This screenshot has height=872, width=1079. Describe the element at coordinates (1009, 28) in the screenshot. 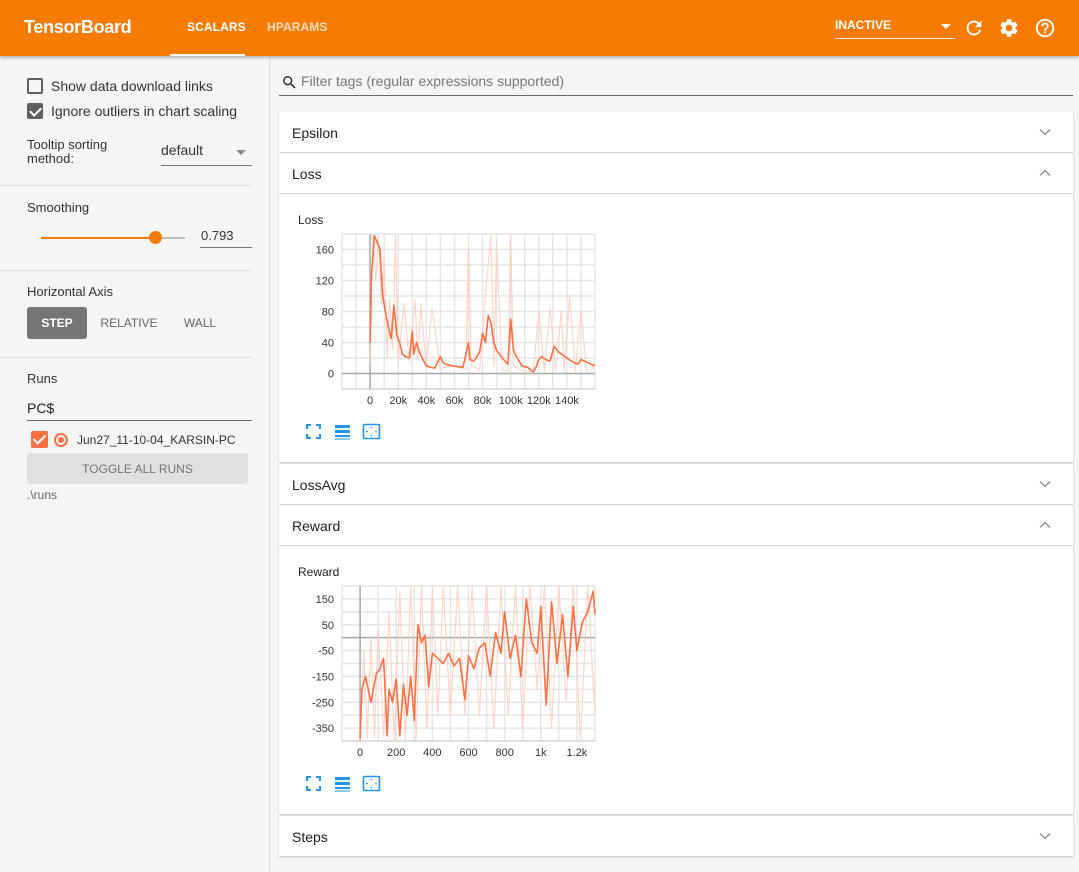

I see `settings-icon` at that location.